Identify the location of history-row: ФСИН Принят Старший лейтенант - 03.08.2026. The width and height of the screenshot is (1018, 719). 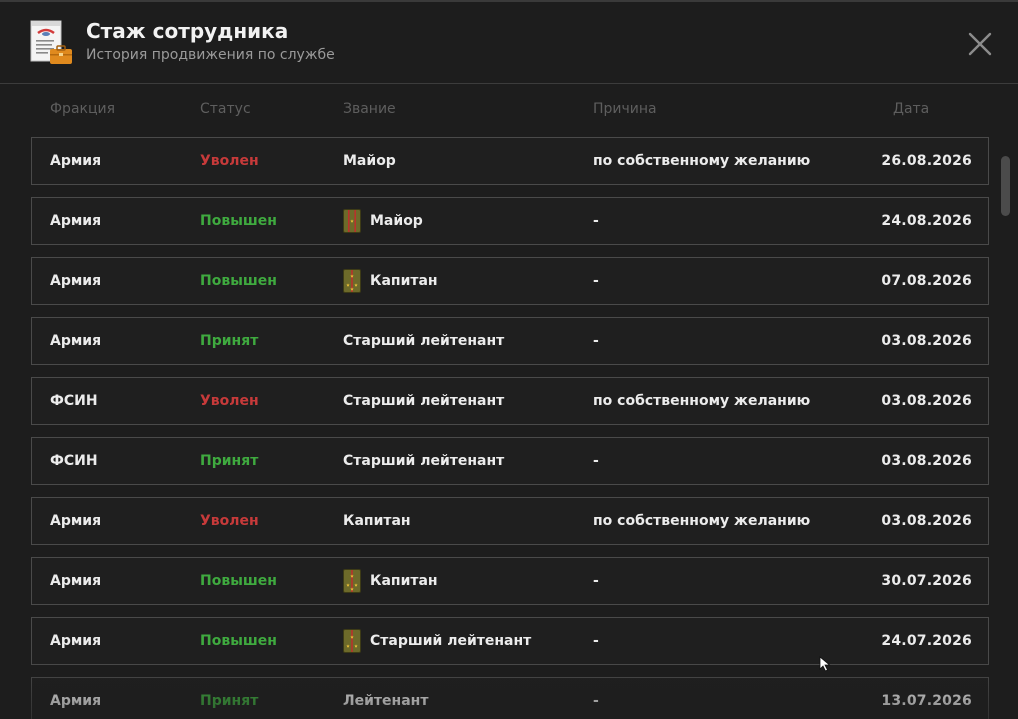
(510, 461).